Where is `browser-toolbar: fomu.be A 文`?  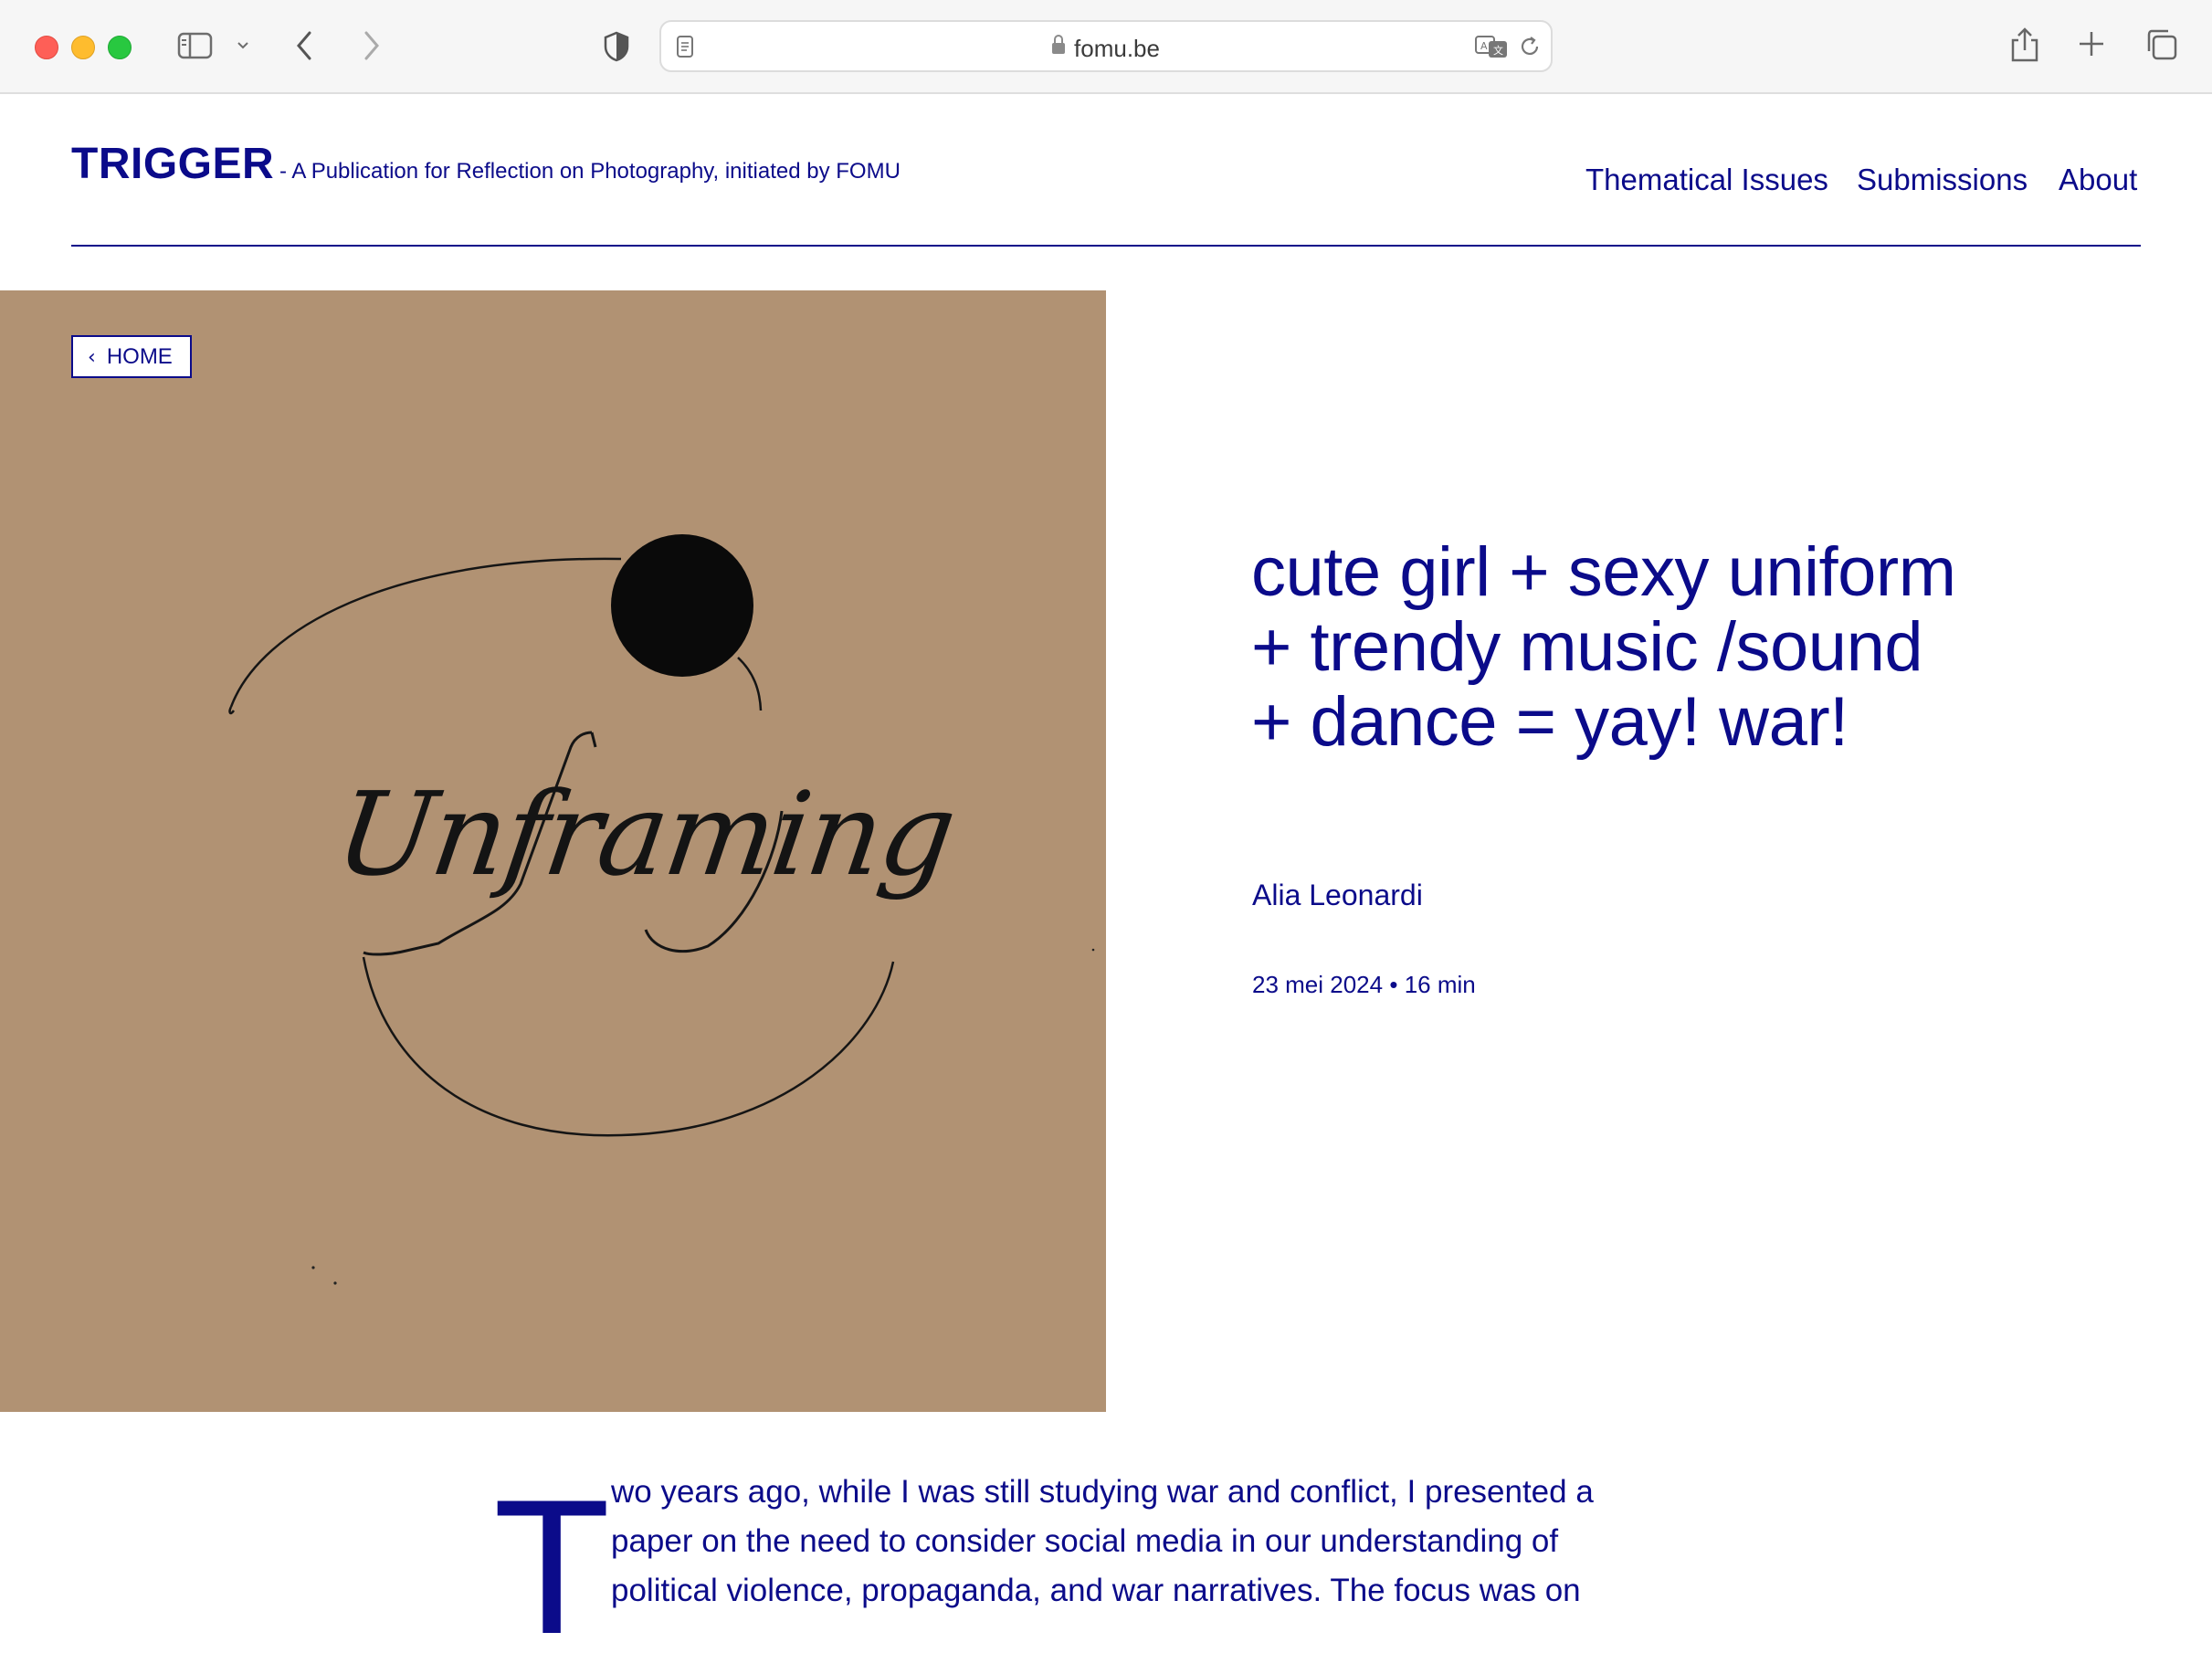 browser-toolbar: fomu.be A 文 is located at coordinates (1106, 47).